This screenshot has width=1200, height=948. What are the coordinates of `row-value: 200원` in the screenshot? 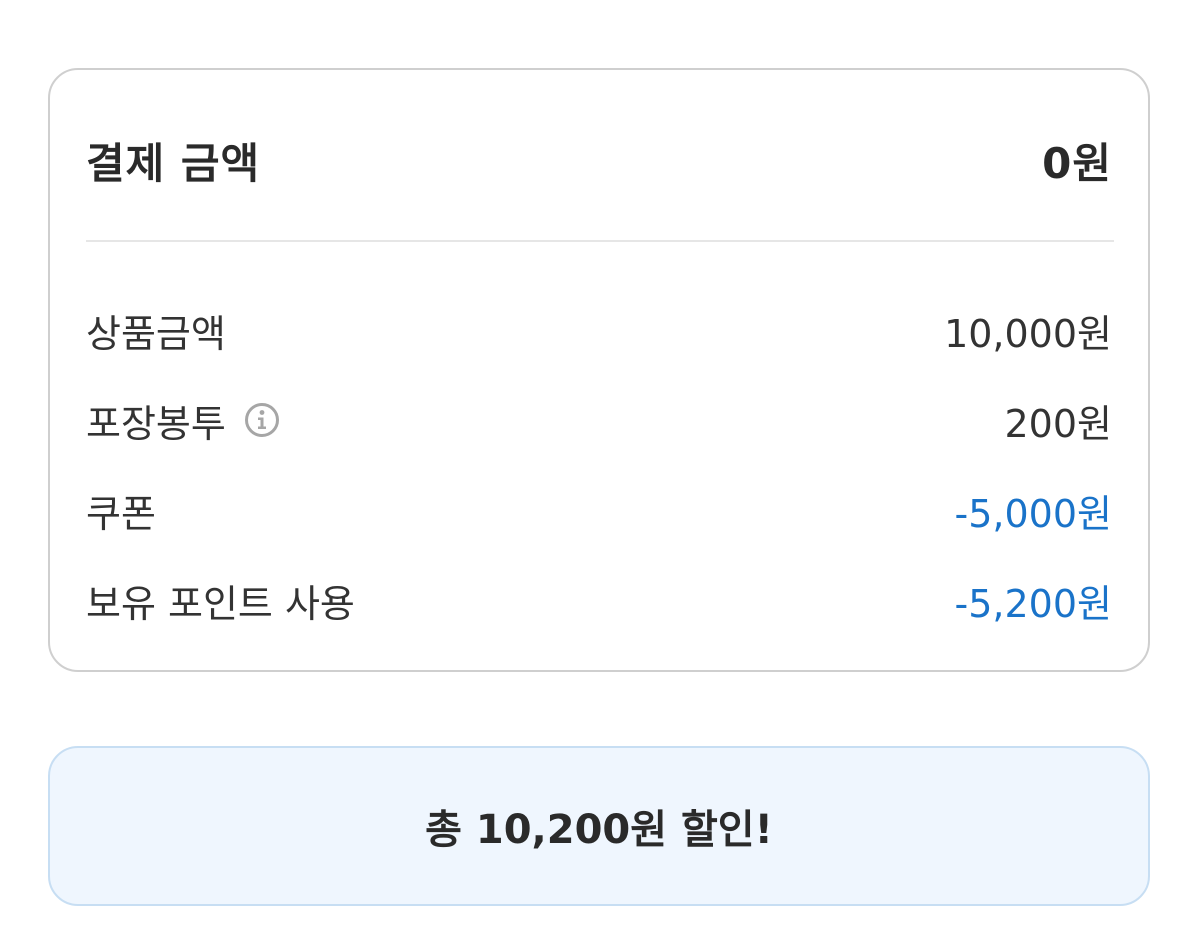 It's located at (1058, 423).